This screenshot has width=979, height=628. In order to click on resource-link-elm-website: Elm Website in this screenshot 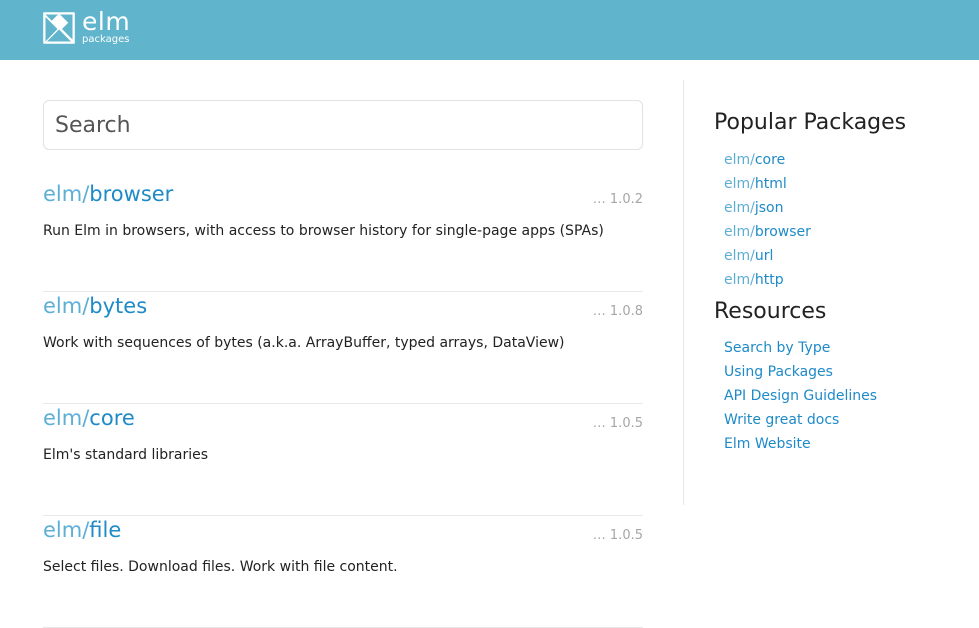, I will do `click(767, 444)`.